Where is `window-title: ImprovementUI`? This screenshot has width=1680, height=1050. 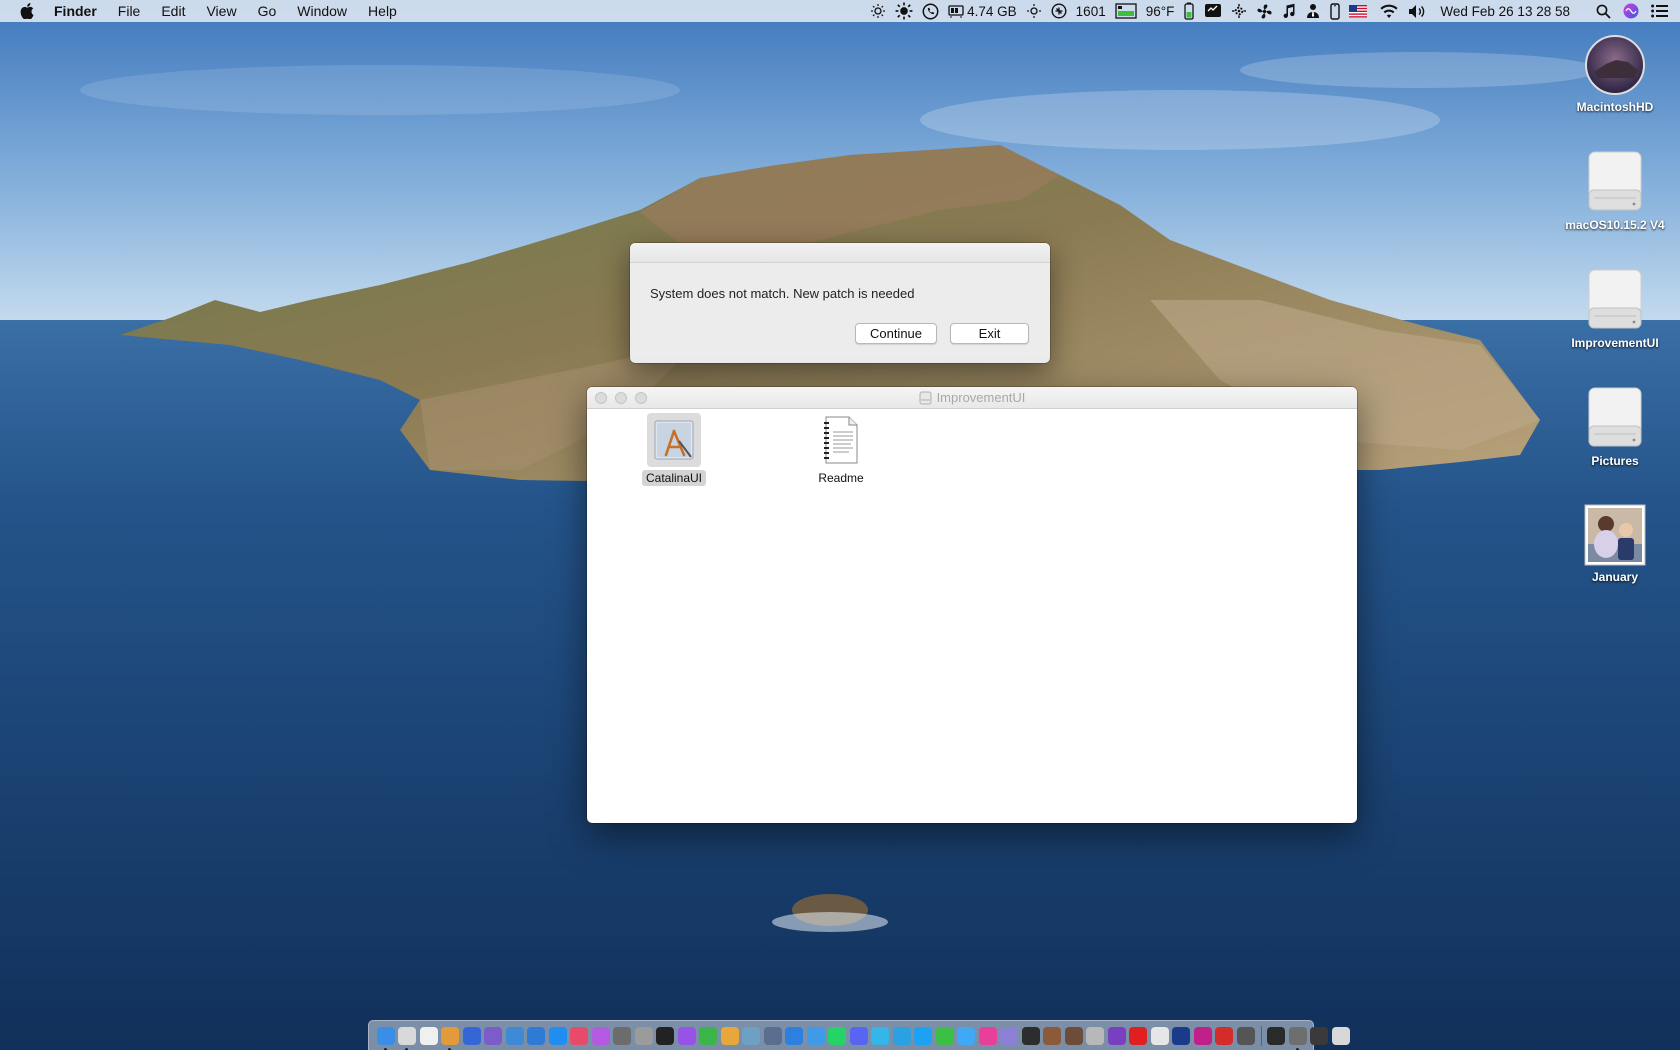 window-title: ImprovementUI is located at coordinates (972, 397).